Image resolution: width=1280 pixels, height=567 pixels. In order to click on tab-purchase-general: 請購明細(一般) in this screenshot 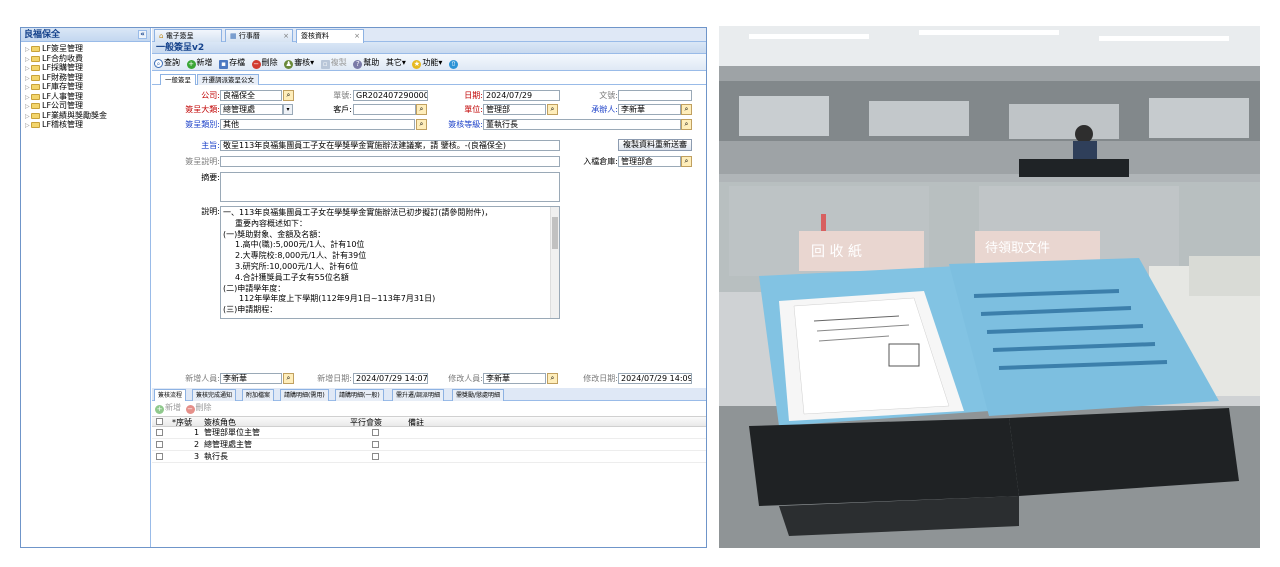, I will do `click(359, 395)`.